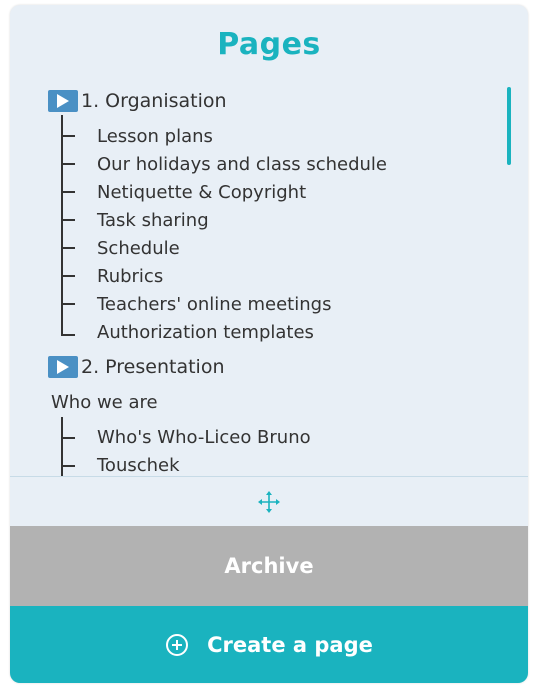 The image size is (540, 685). I want to click on page-item: Lesson plans, so click(155, 136).